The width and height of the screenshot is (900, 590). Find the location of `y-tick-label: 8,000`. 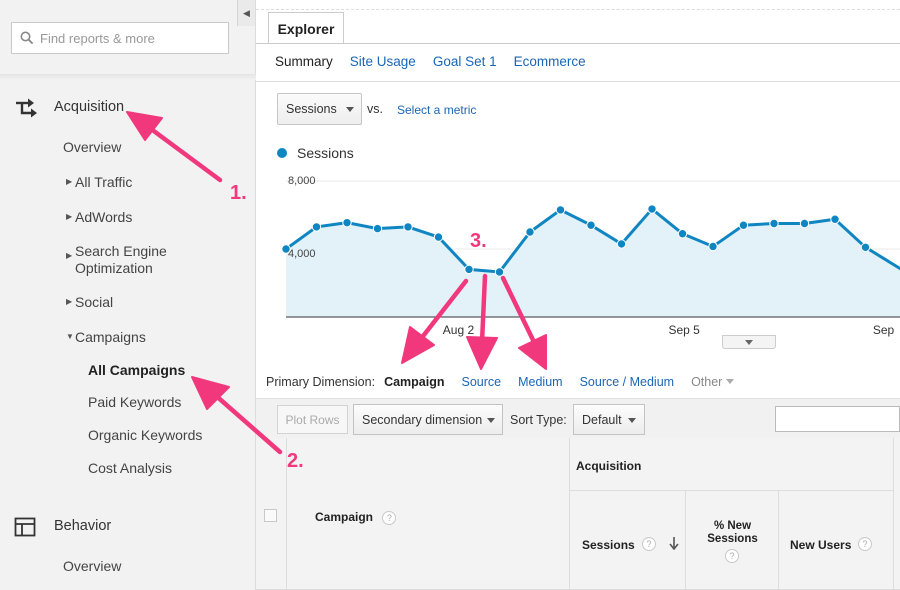

y-tick-label: 8,000 is located at coordinates (302, 181).